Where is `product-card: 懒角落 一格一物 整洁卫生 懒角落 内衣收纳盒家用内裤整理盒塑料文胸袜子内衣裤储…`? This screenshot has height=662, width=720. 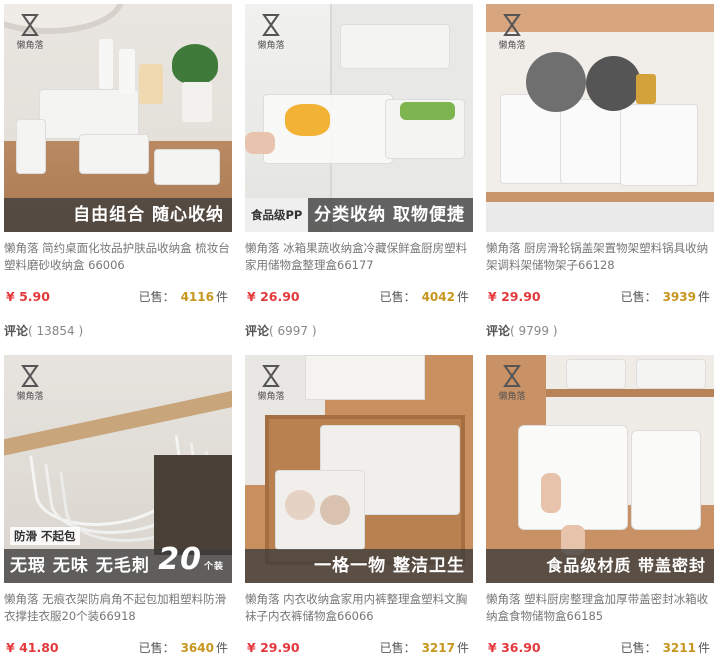 product-card: 懒角落 一格一物 整洁卫生 懒角落 内衣收纳盒家用内裤整理盒塑料文胸袜子内衣裤储… is located at coordinates (359, 507).